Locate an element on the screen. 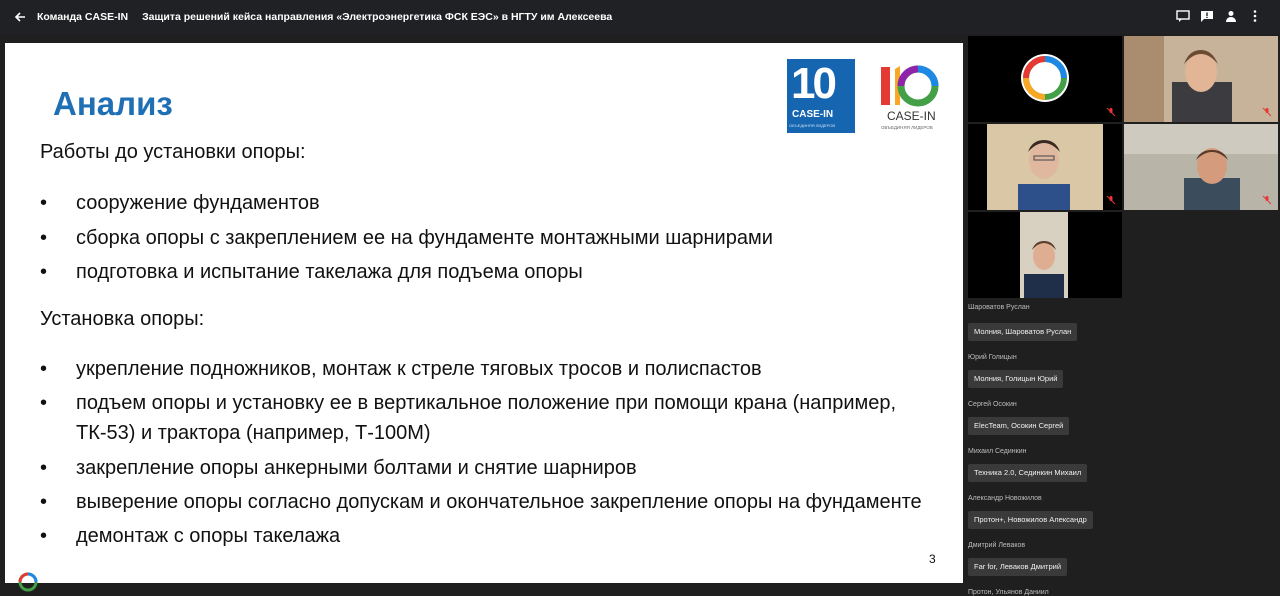  case-in-logo-color: CASE-IN ОБЪЕДИНЯЯ ЛИДЕРОВ is located at coordinates (911, 98).